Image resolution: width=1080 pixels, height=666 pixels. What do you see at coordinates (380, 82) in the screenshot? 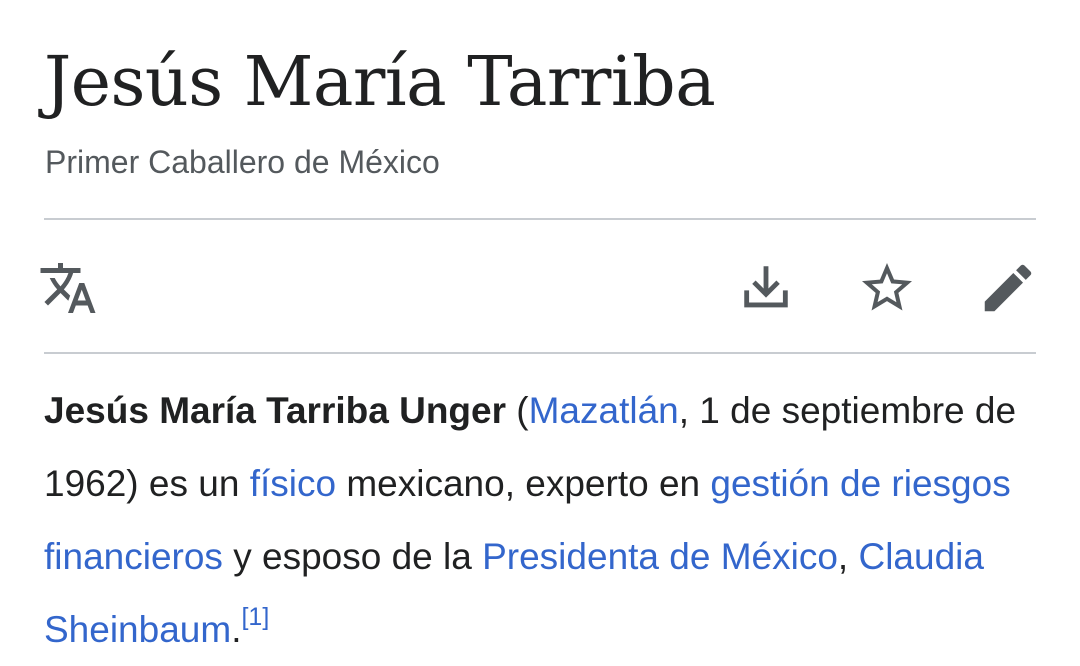
I see `page-title: Jesús María Tarriba` at bounding box center [380, 82].